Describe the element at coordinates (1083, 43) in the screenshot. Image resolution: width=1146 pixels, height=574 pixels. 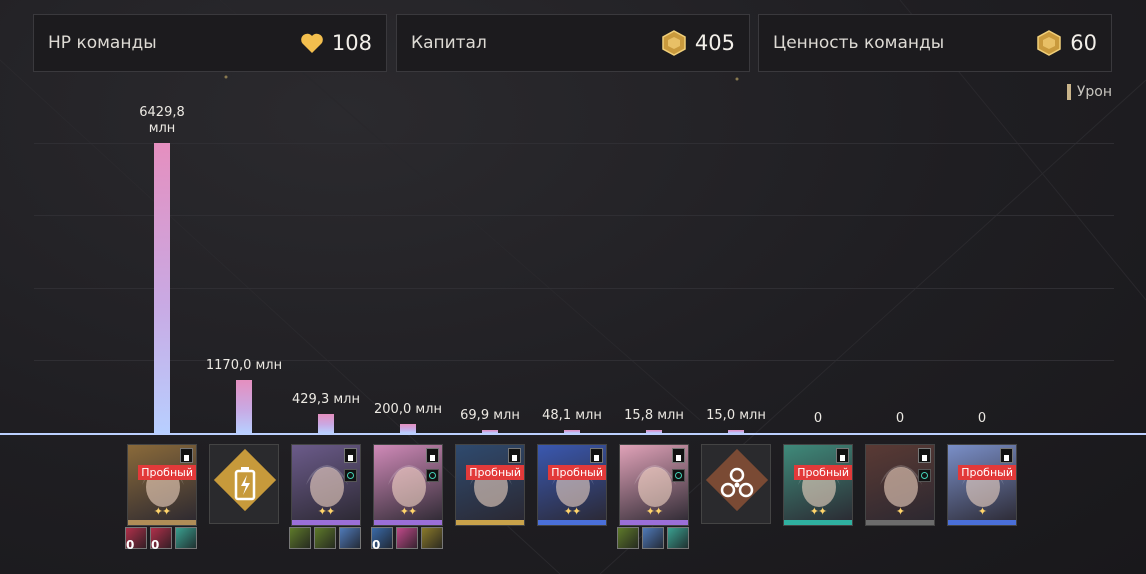
I see `team-value-value: 60` at that location.